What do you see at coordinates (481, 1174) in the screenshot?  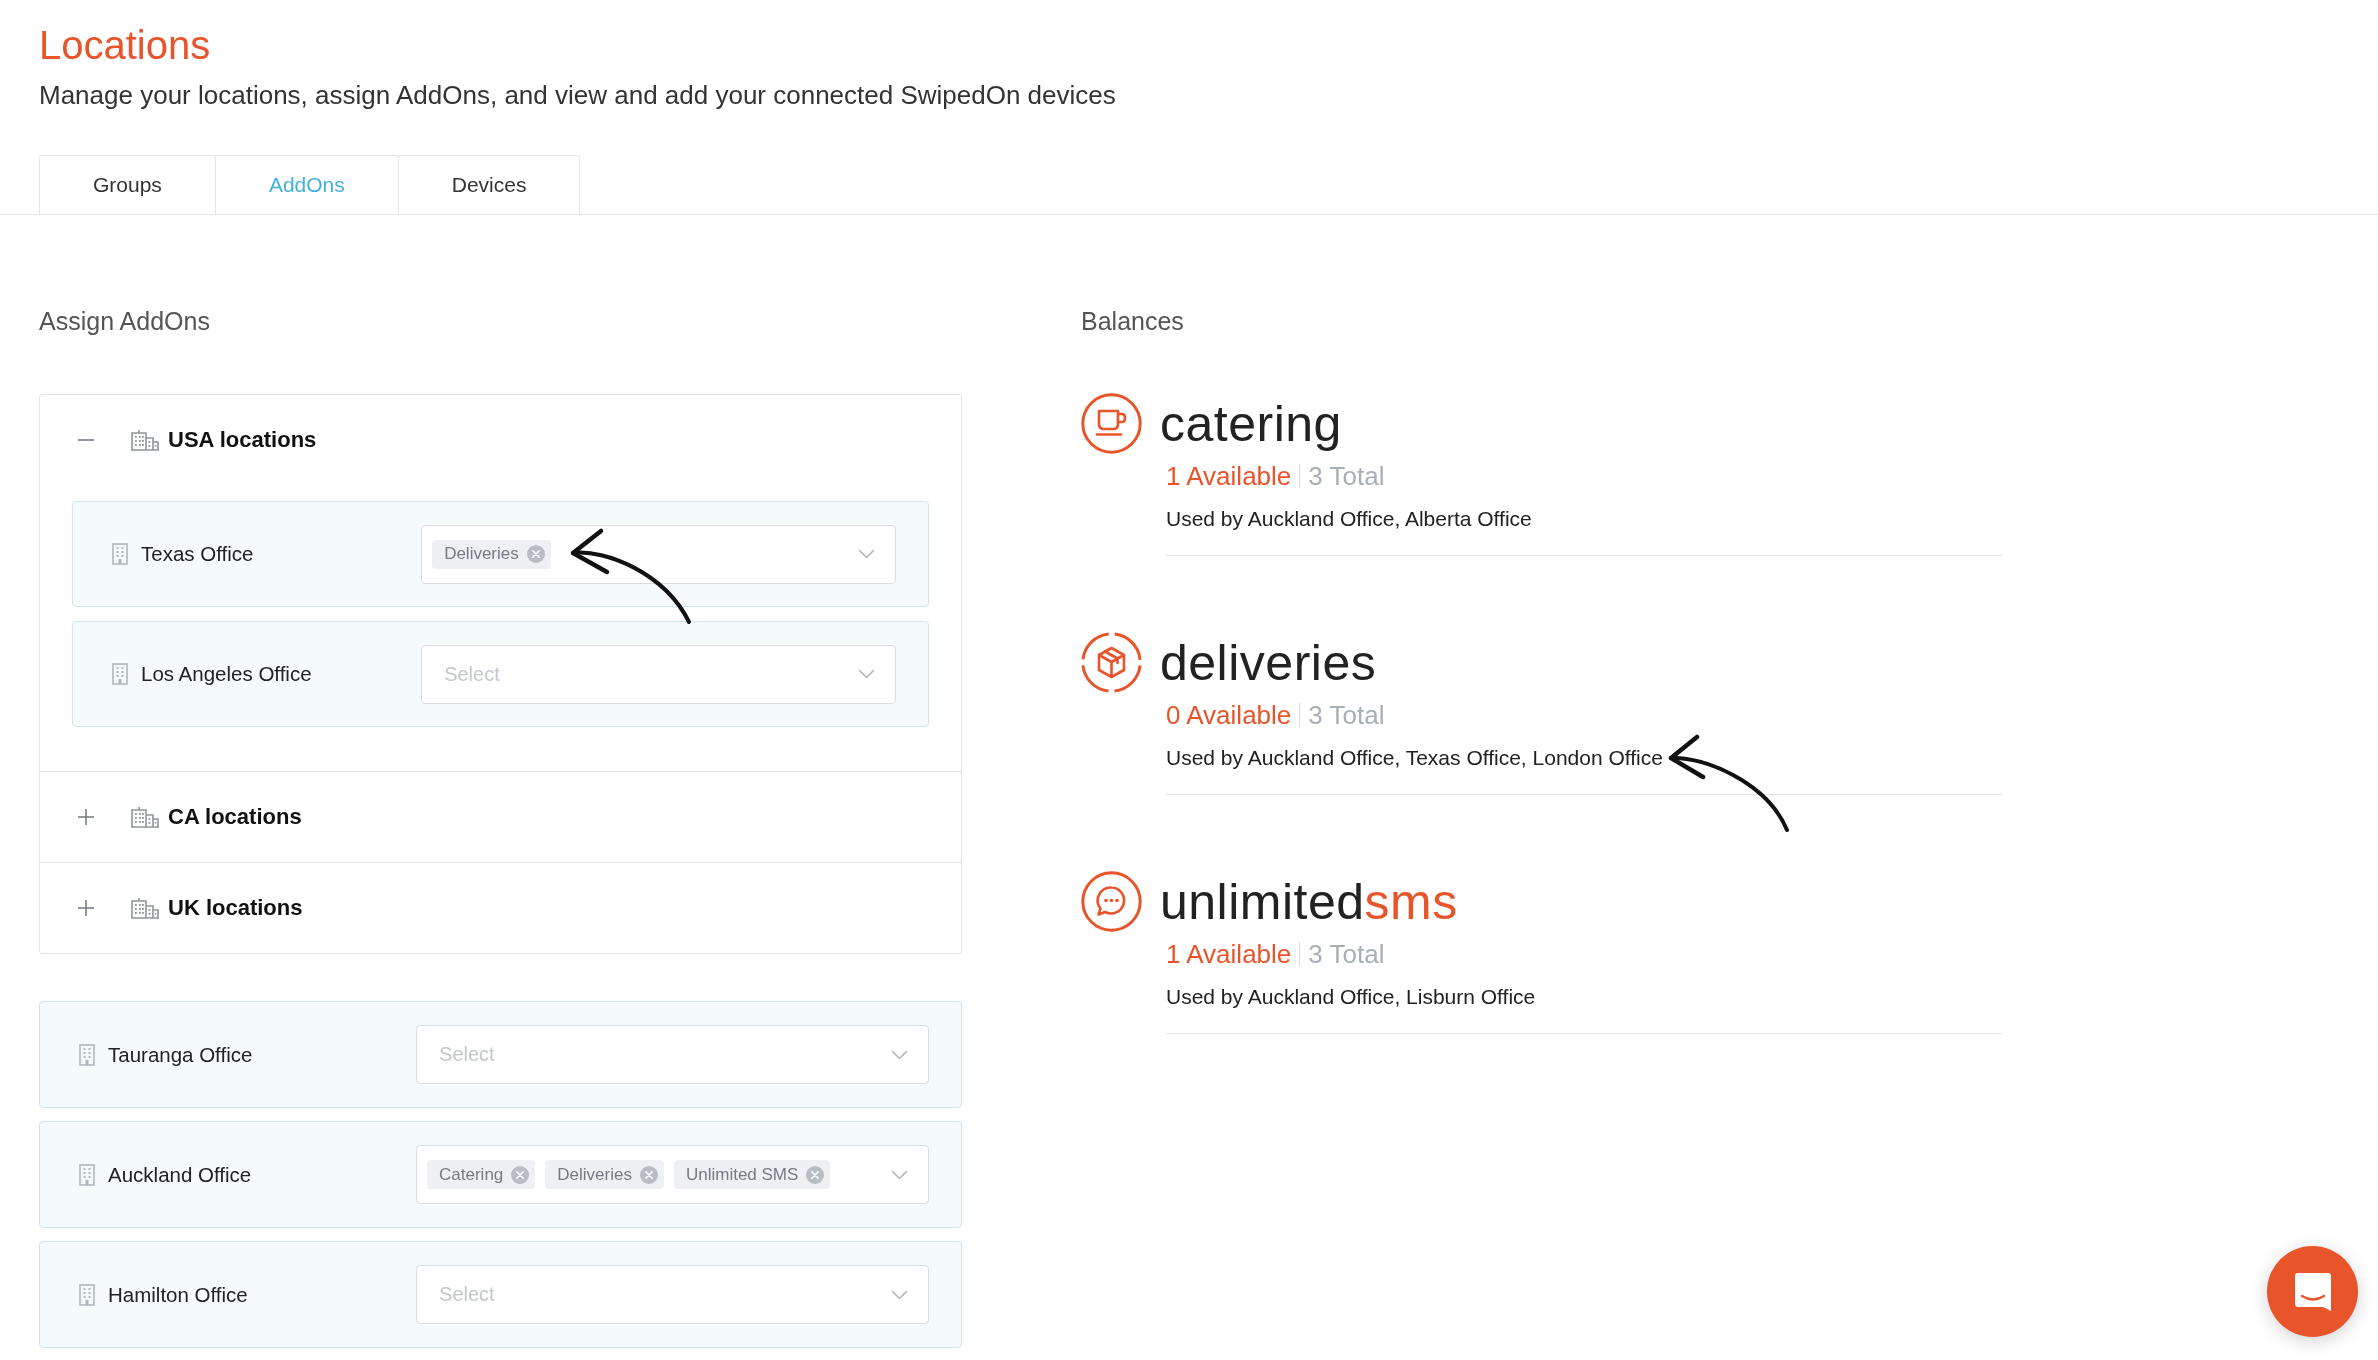 I see `addon-tag: Catering` at bounding box center [481, 1174].